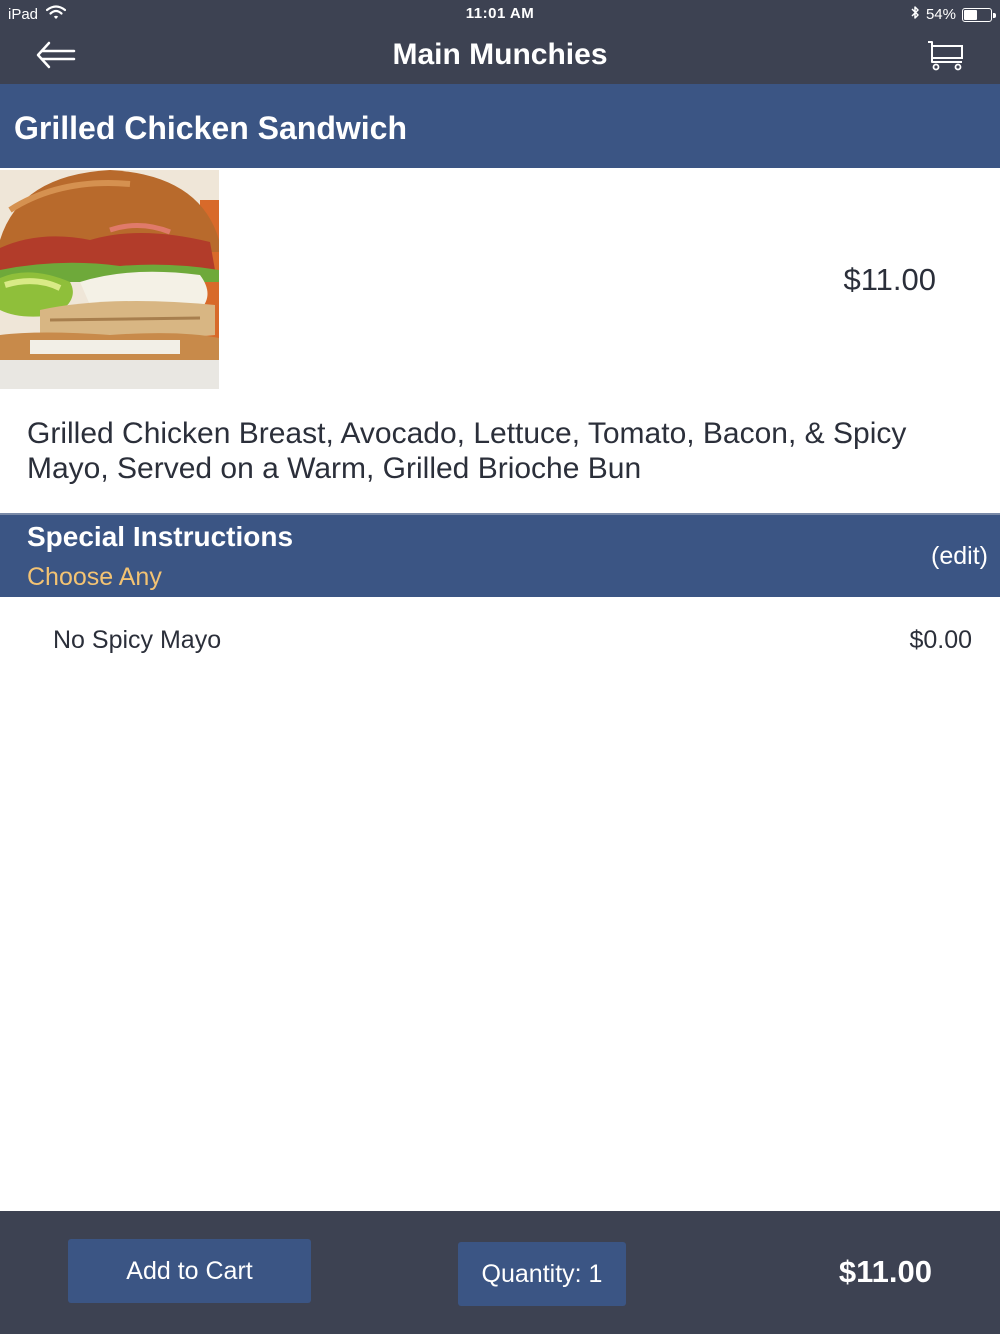  I want to click on bluetooth-icon, so click(915, 14).